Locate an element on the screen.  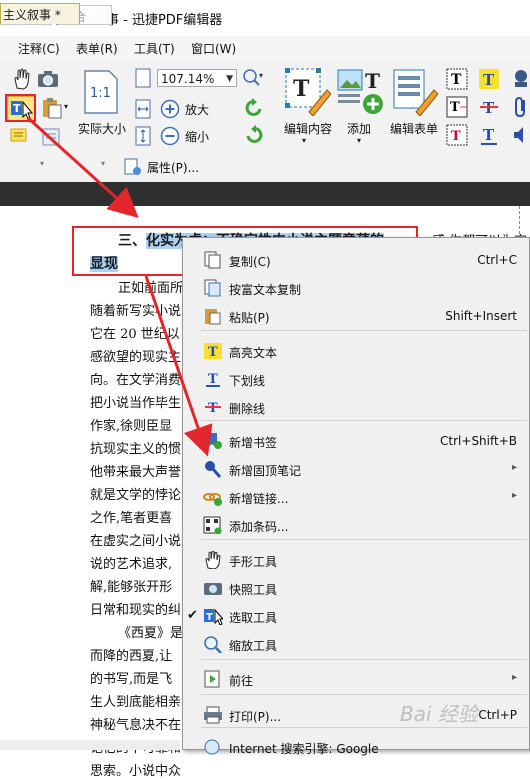
context-menu-item-label: 高亮文本 is located at coordinates (253, 353).